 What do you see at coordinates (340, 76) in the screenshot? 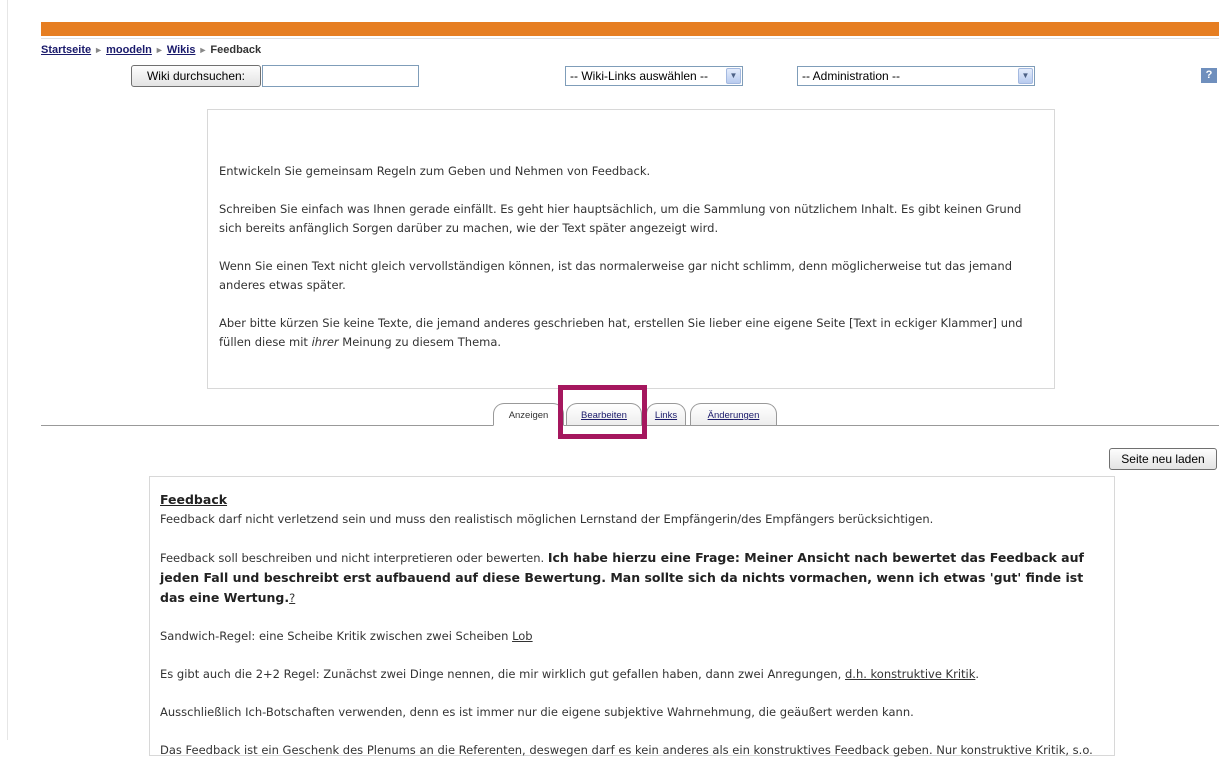
I see `wiki-search-input` at bounding box center [340, 76].